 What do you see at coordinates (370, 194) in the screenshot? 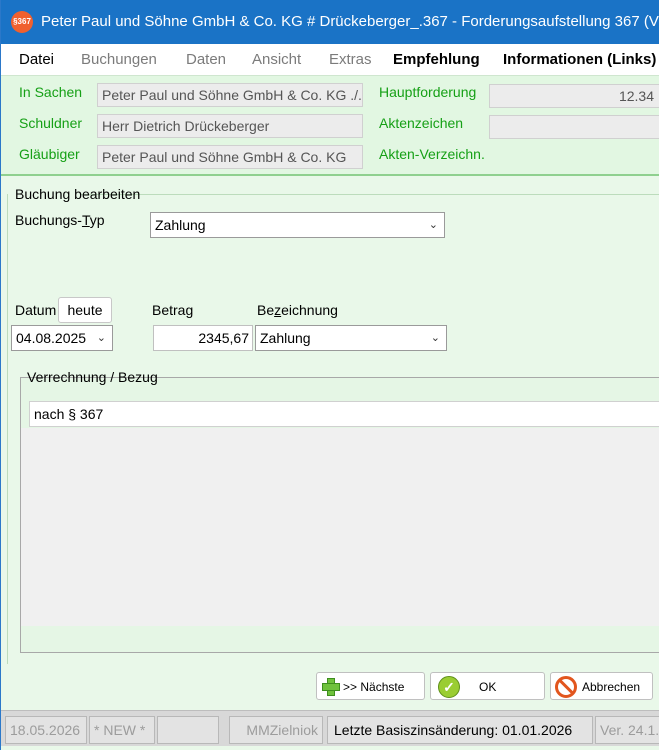
I see `group-divider` at bounding box center [370, 194].